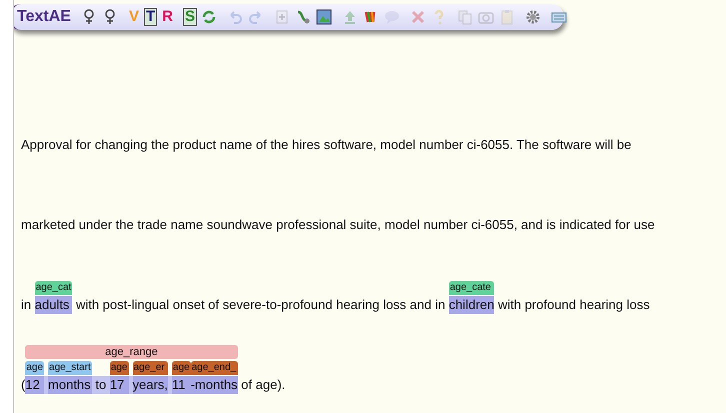 The image size is (726, 413). What do you see at coordinates (101, 385) in the screenshot?
I see `text-span: to` at bounding box center [101, 385].